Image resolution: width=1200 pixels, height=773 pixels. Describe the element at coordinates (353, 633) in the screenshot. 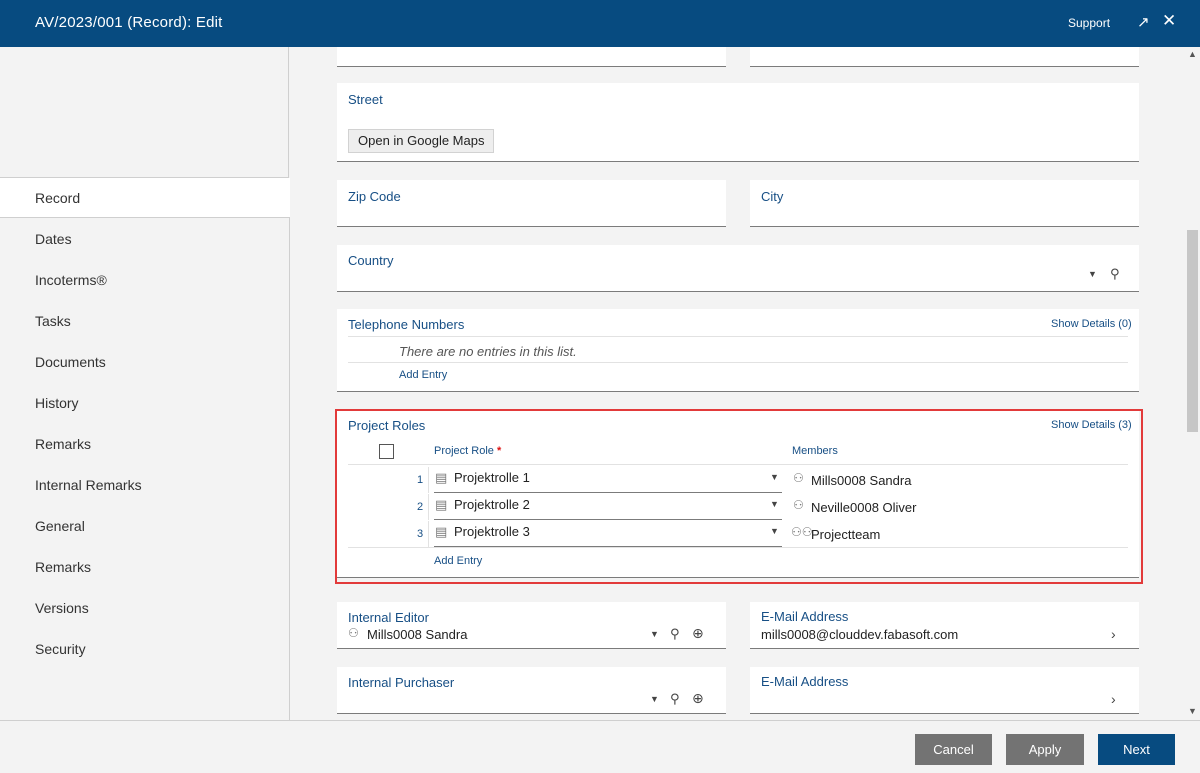

I see `person-icon: ⚇` at that location.